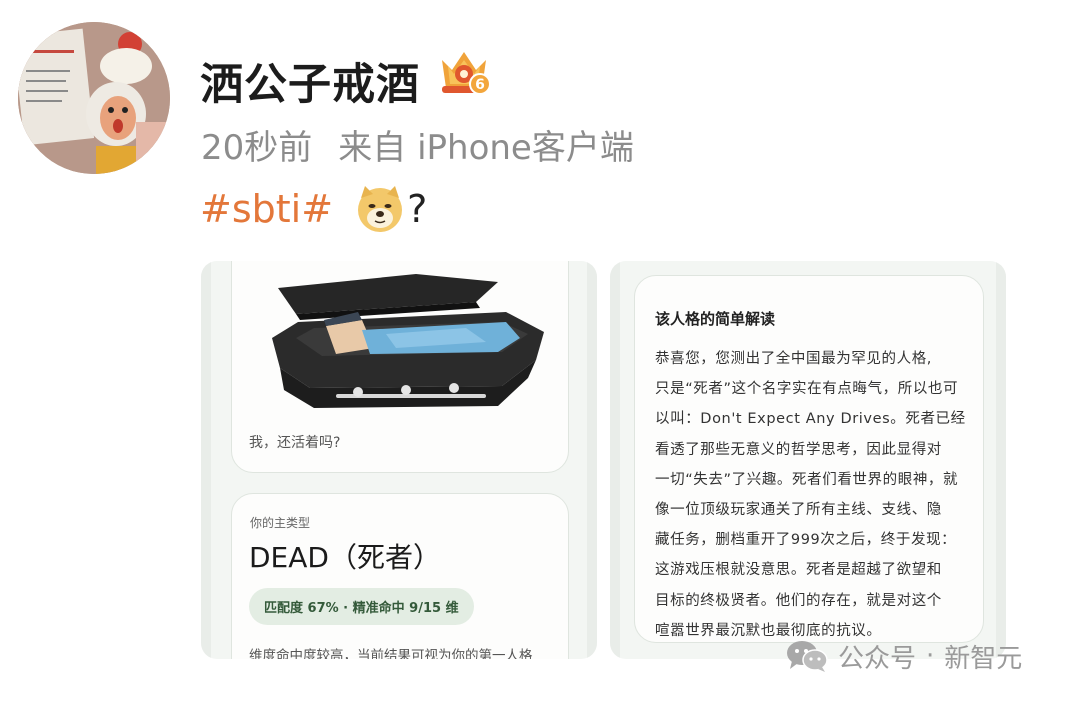 The image size is (1080, 701). I want to click on reading-line: 目标的终极贤者。他们的存在，就是对这个, so click(798, 600).